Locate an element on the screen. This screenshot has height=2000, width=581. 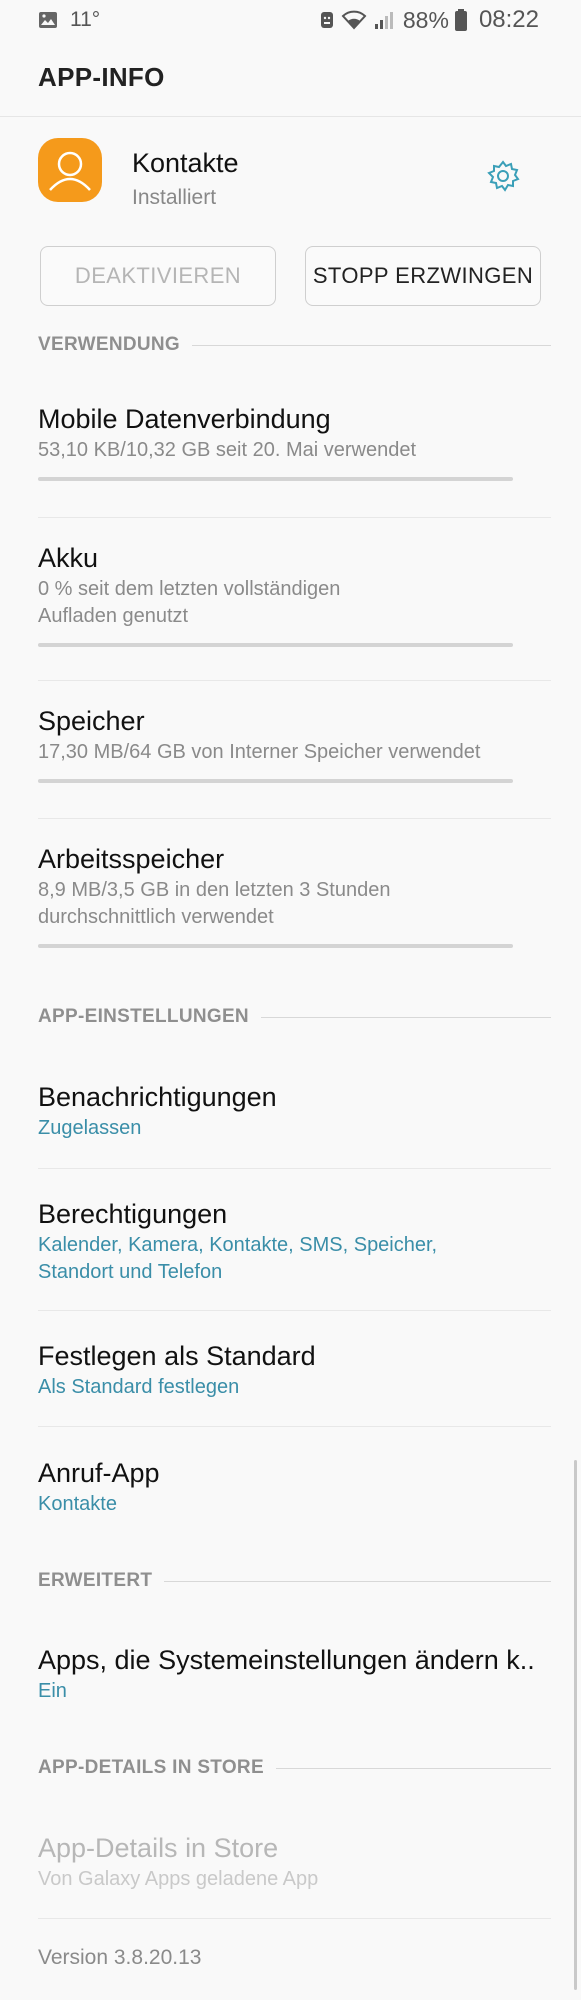
item-subtitle: Von Galaxy Apps geladene App is located at coordinates (178, 1879).